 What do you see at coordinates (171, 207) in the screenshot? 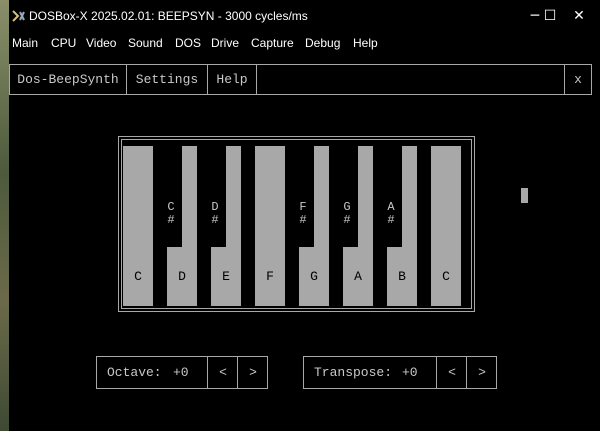
I see `key-note: C` at bounding box center [171, 207].